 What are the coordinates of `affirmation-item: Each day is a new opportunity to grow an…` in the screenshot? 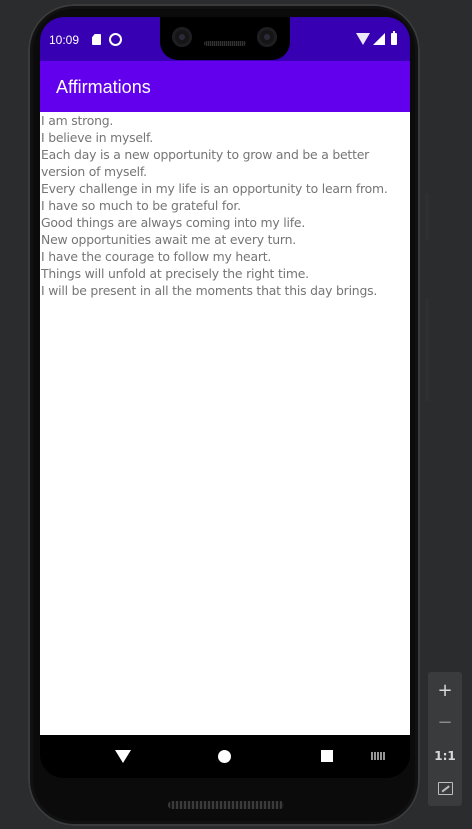 It's located at (205, 163).